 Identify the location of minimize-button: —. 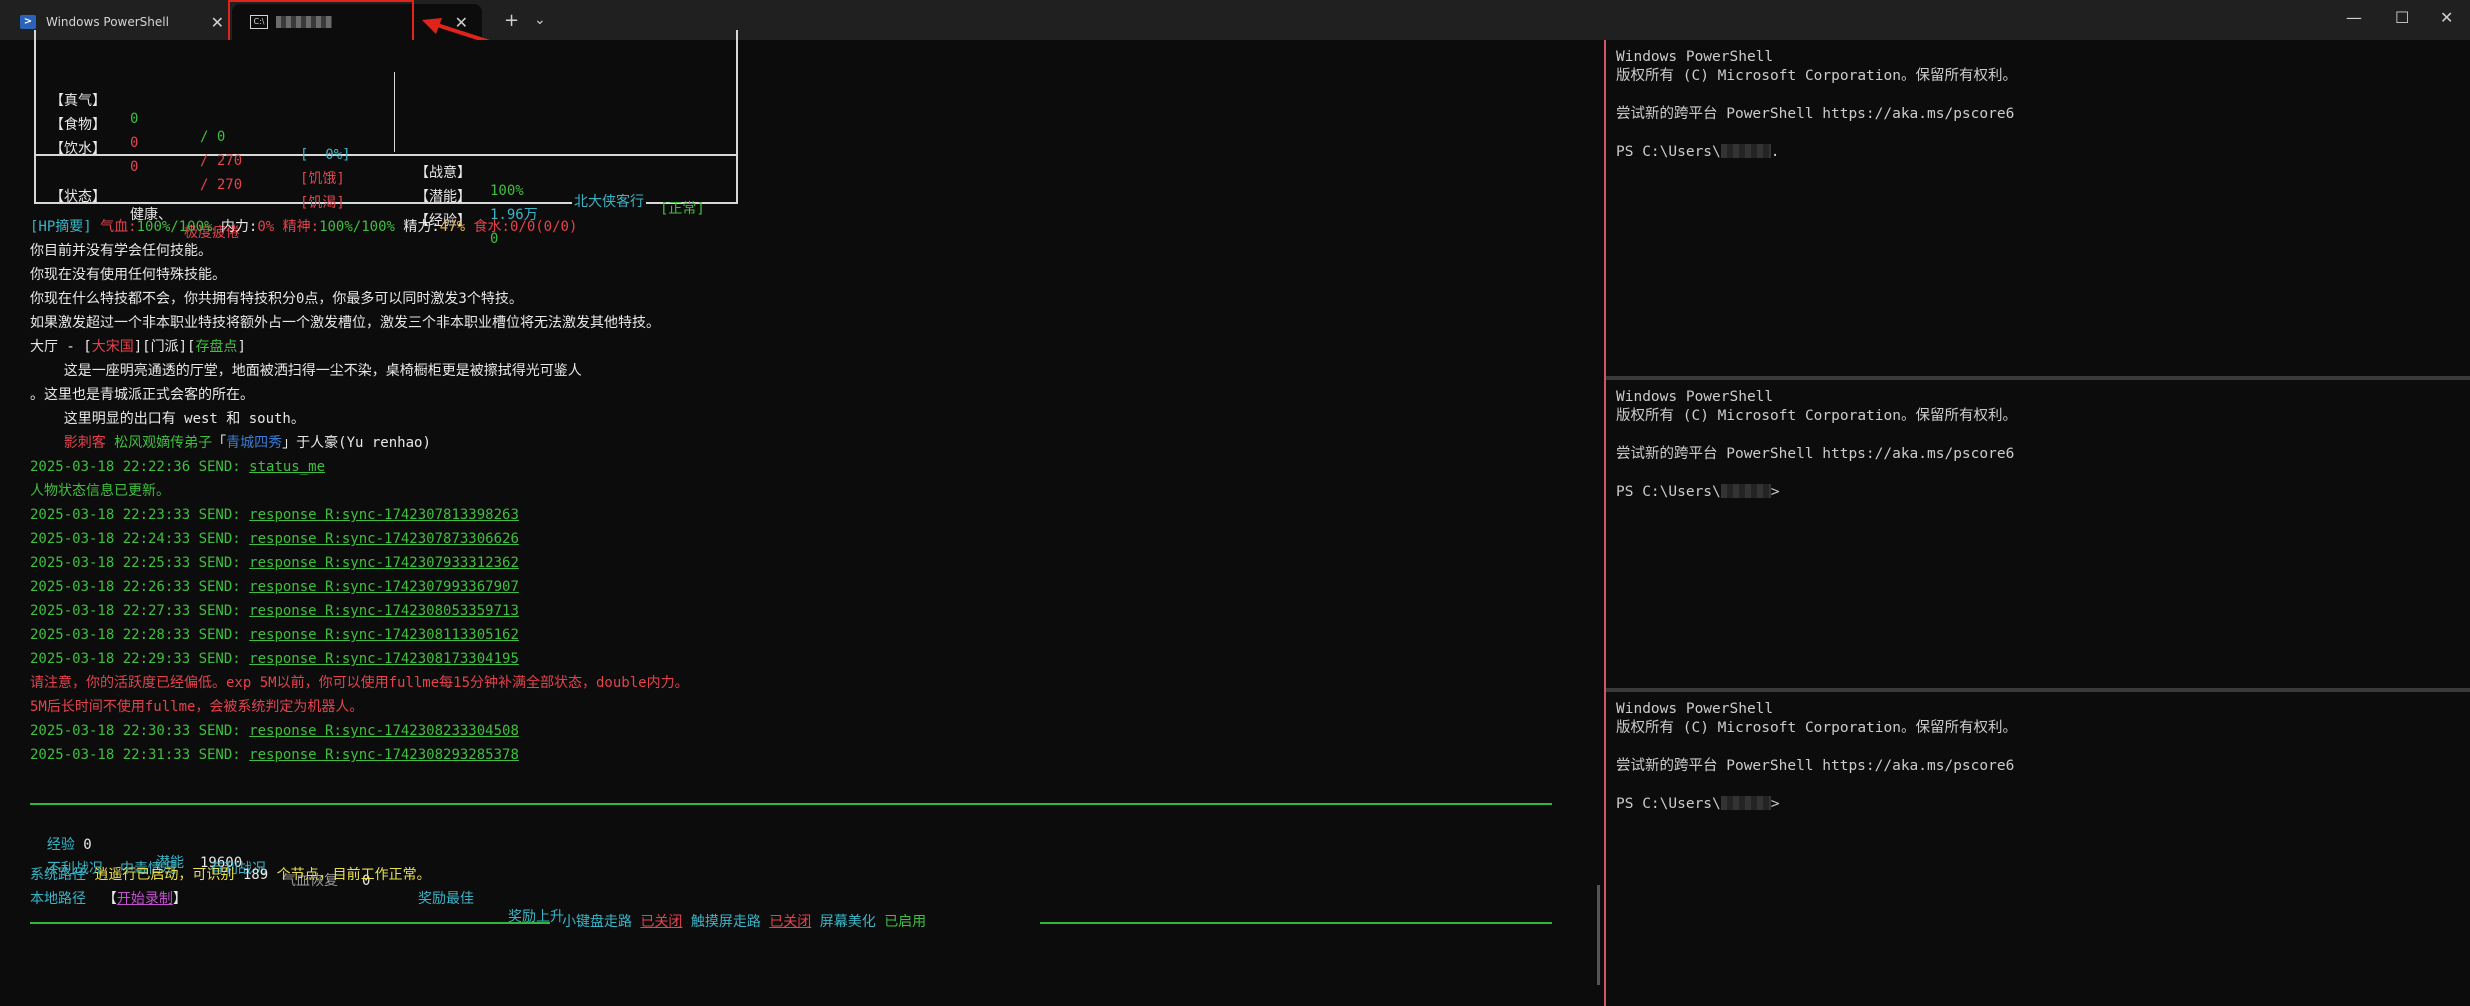
(2354, 17).